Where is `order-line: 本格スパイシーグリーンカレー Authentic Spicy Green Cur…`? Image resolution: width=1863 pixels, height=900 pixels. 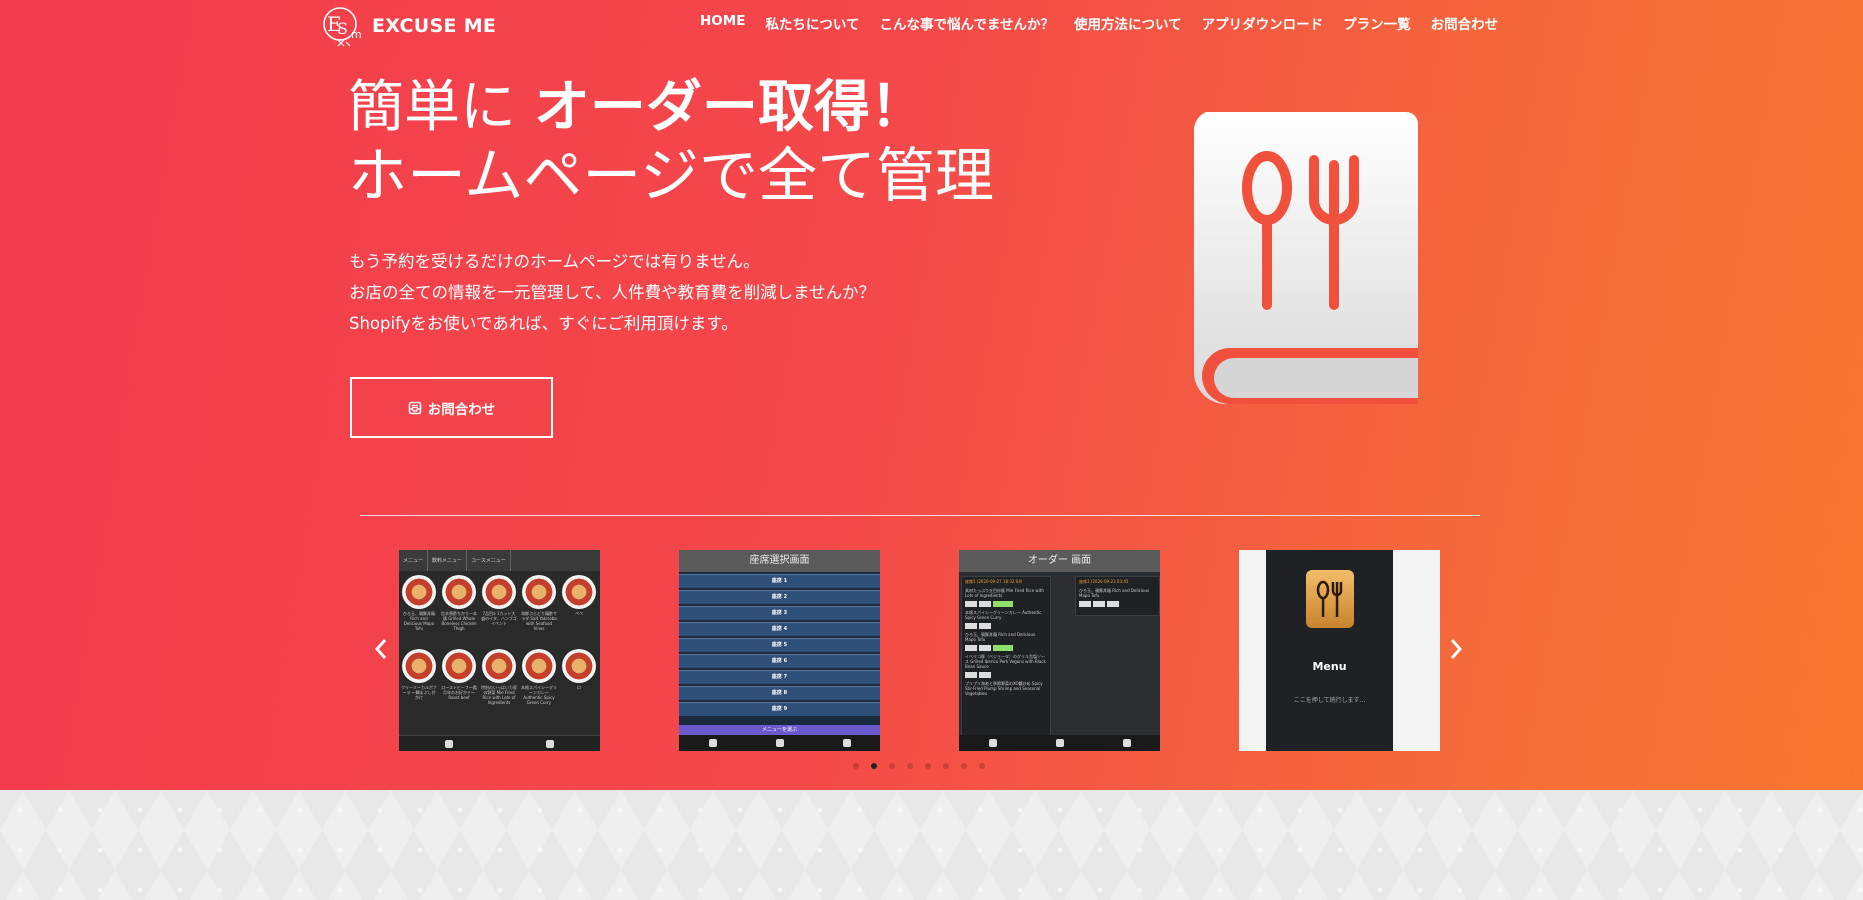
order-line: 本格スパイシーグリーンカレー Authentic Spicy Green Cur… is located at coordinates (1003, 615).